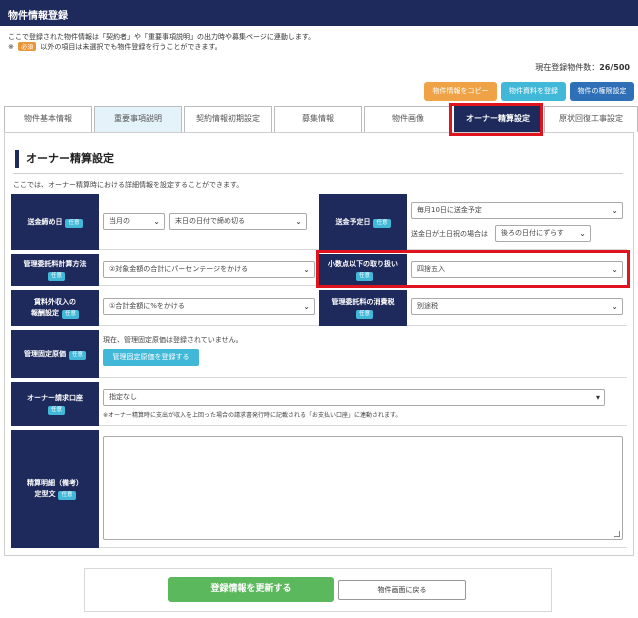 The image size is (638, 618). I want to click on select-value: 当月の, so click(119, 221).